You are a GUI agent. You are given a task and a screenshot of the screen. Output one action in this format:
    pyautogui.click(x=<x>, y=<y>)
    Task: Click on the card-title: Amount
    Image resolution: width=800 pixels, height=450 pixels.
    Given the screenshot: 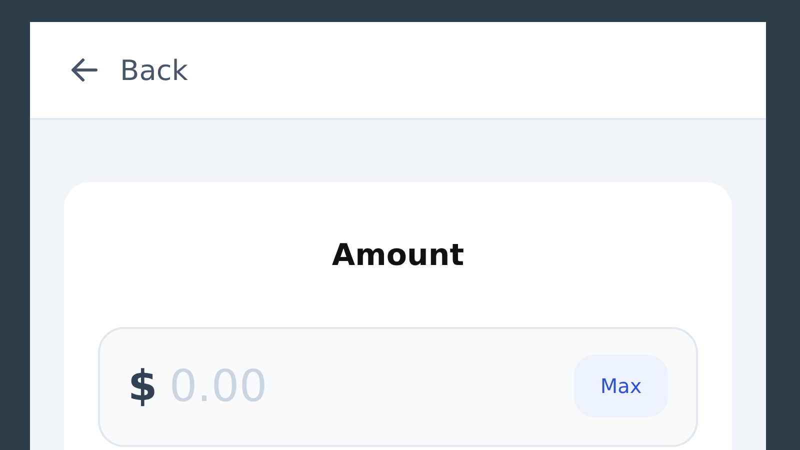 What is the action you would take?
    pyautogui.click(x=398, y=255)
    